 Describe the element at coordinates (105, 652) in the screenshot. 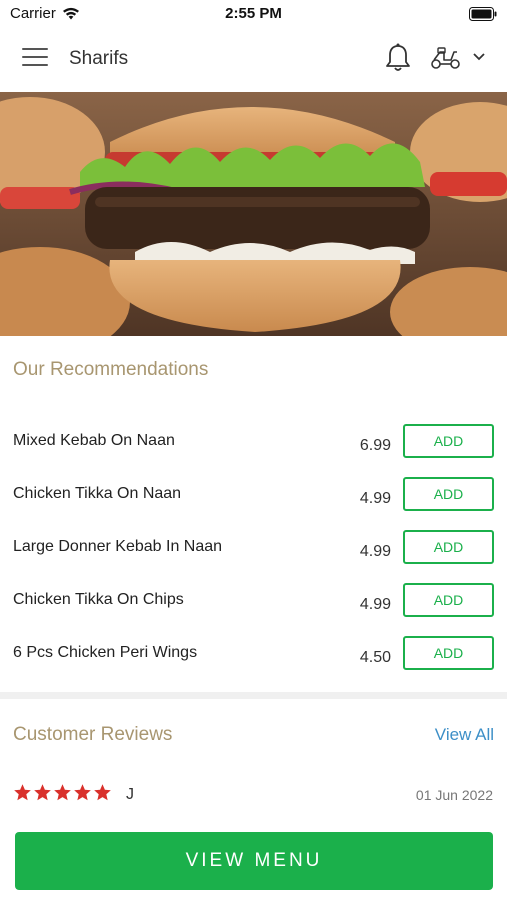

I see `menu-item-name: 6 Pcs Chicken Peri Wings` at that location.